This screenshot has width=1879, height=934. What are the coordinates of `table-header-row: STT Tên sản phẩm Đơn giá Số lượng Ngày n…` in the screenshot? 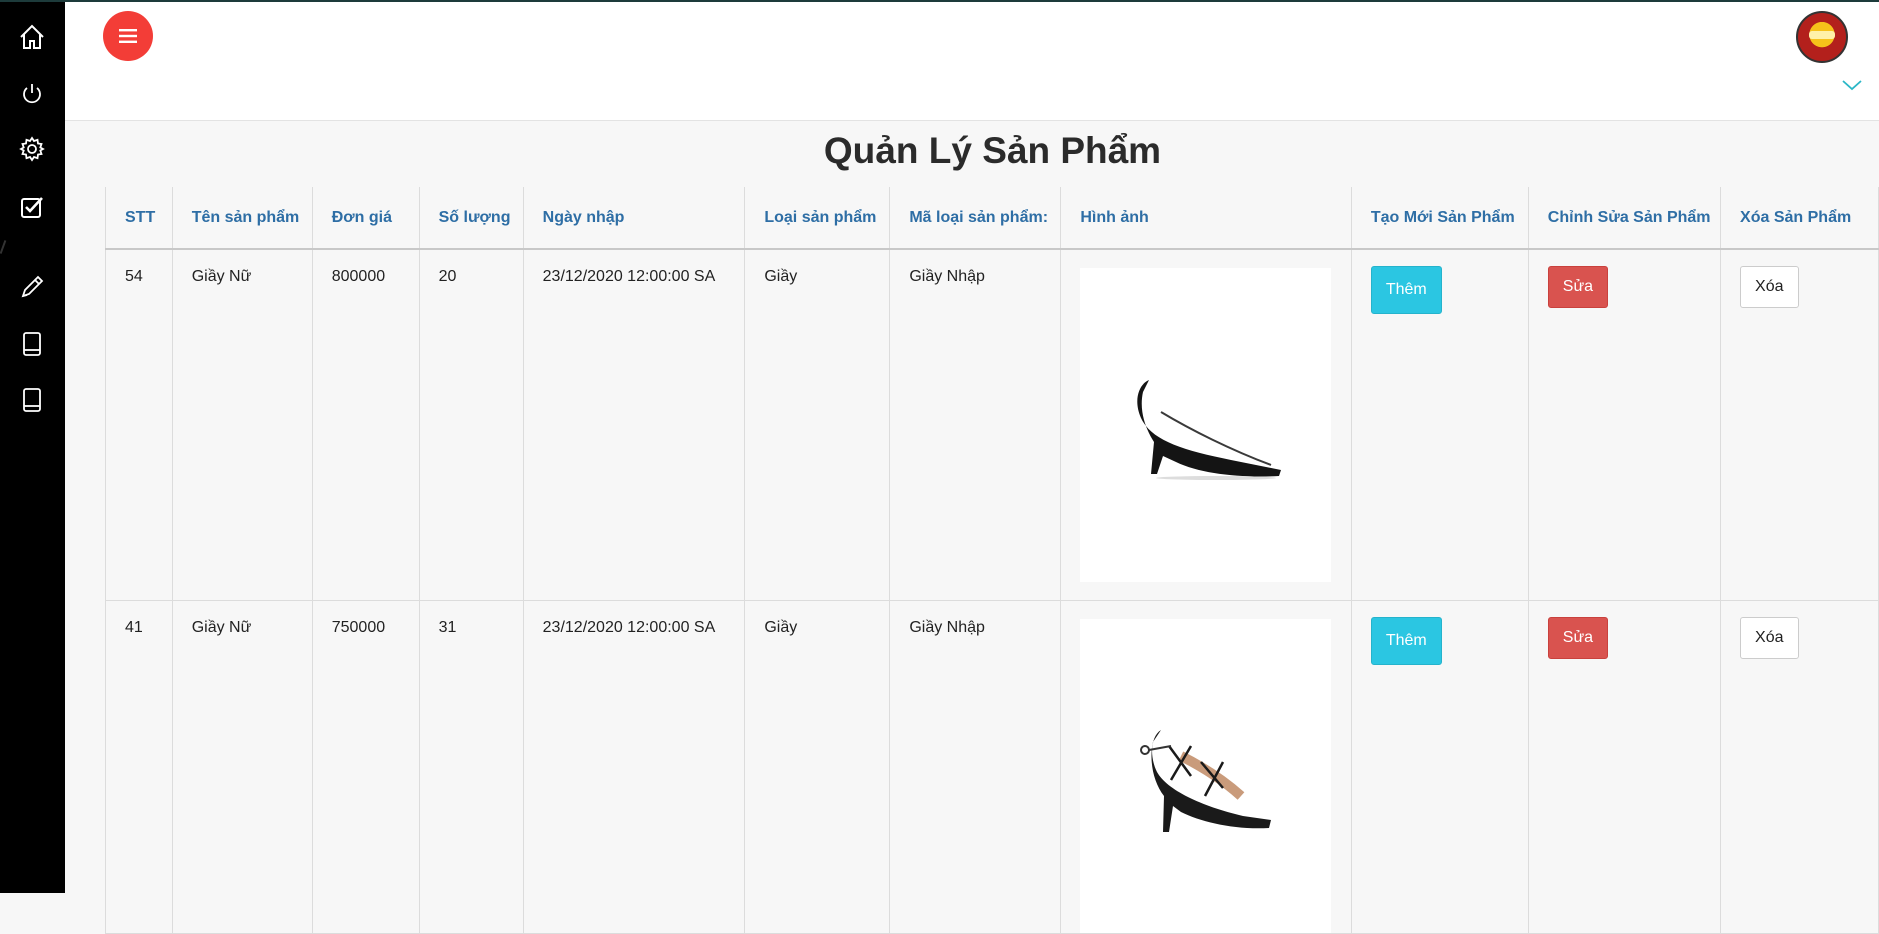 It's located at (992, 218).